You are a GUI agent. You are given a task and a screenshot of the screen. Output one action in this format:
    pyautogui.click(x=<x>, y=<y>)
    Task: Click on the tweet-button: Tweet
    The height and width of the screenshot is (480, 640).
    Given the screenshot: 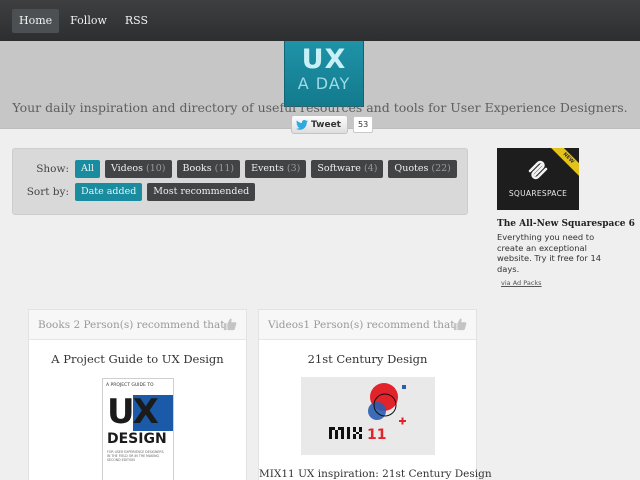 What is the action you would take?
    pyautogui.click(x=319, y=124)
    